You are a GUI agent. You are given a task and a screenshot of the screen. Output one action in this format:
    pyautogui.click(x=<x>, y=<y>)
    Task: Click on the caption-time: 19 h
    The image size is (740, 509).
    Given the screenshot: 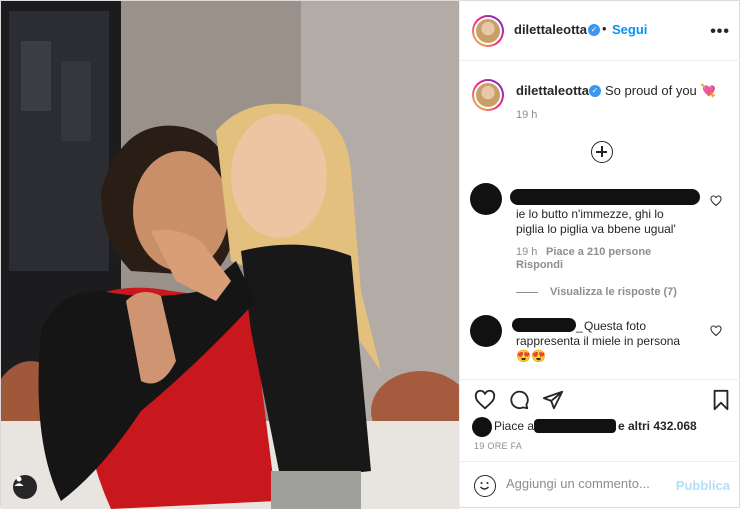 What is the action you would take?
    pyautogui.click(x=526, y=115)
    